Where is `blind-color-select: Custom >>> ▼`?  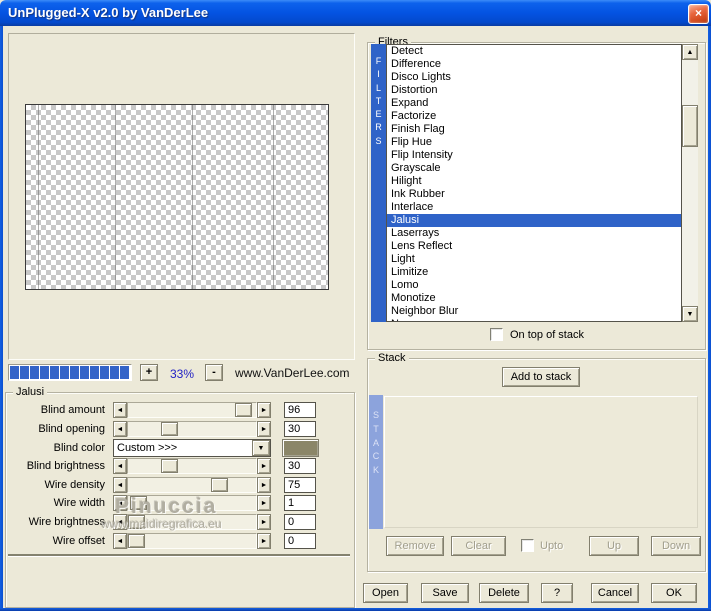 blind-color-select: Custom >>> ▼ is located at coordinates (192, 448).